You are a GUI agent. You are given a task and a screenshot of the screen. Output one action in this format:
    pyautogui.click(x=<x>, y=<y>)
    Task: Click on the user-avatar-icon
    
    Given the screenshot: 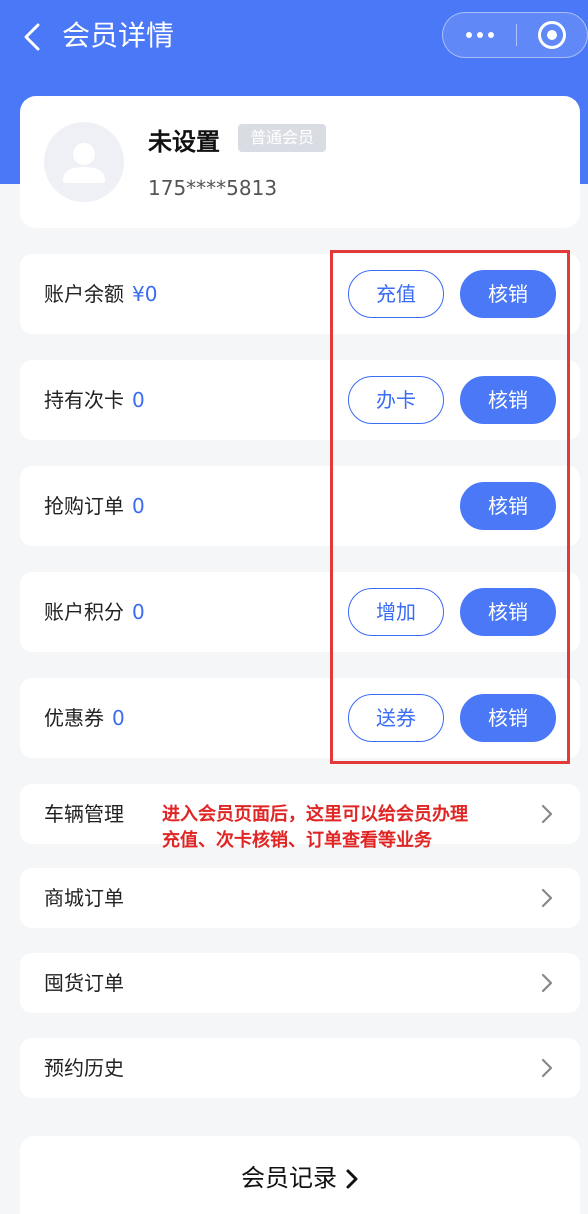 What is the action you would take?
    pyautogui.click(x=84, y=163)
    